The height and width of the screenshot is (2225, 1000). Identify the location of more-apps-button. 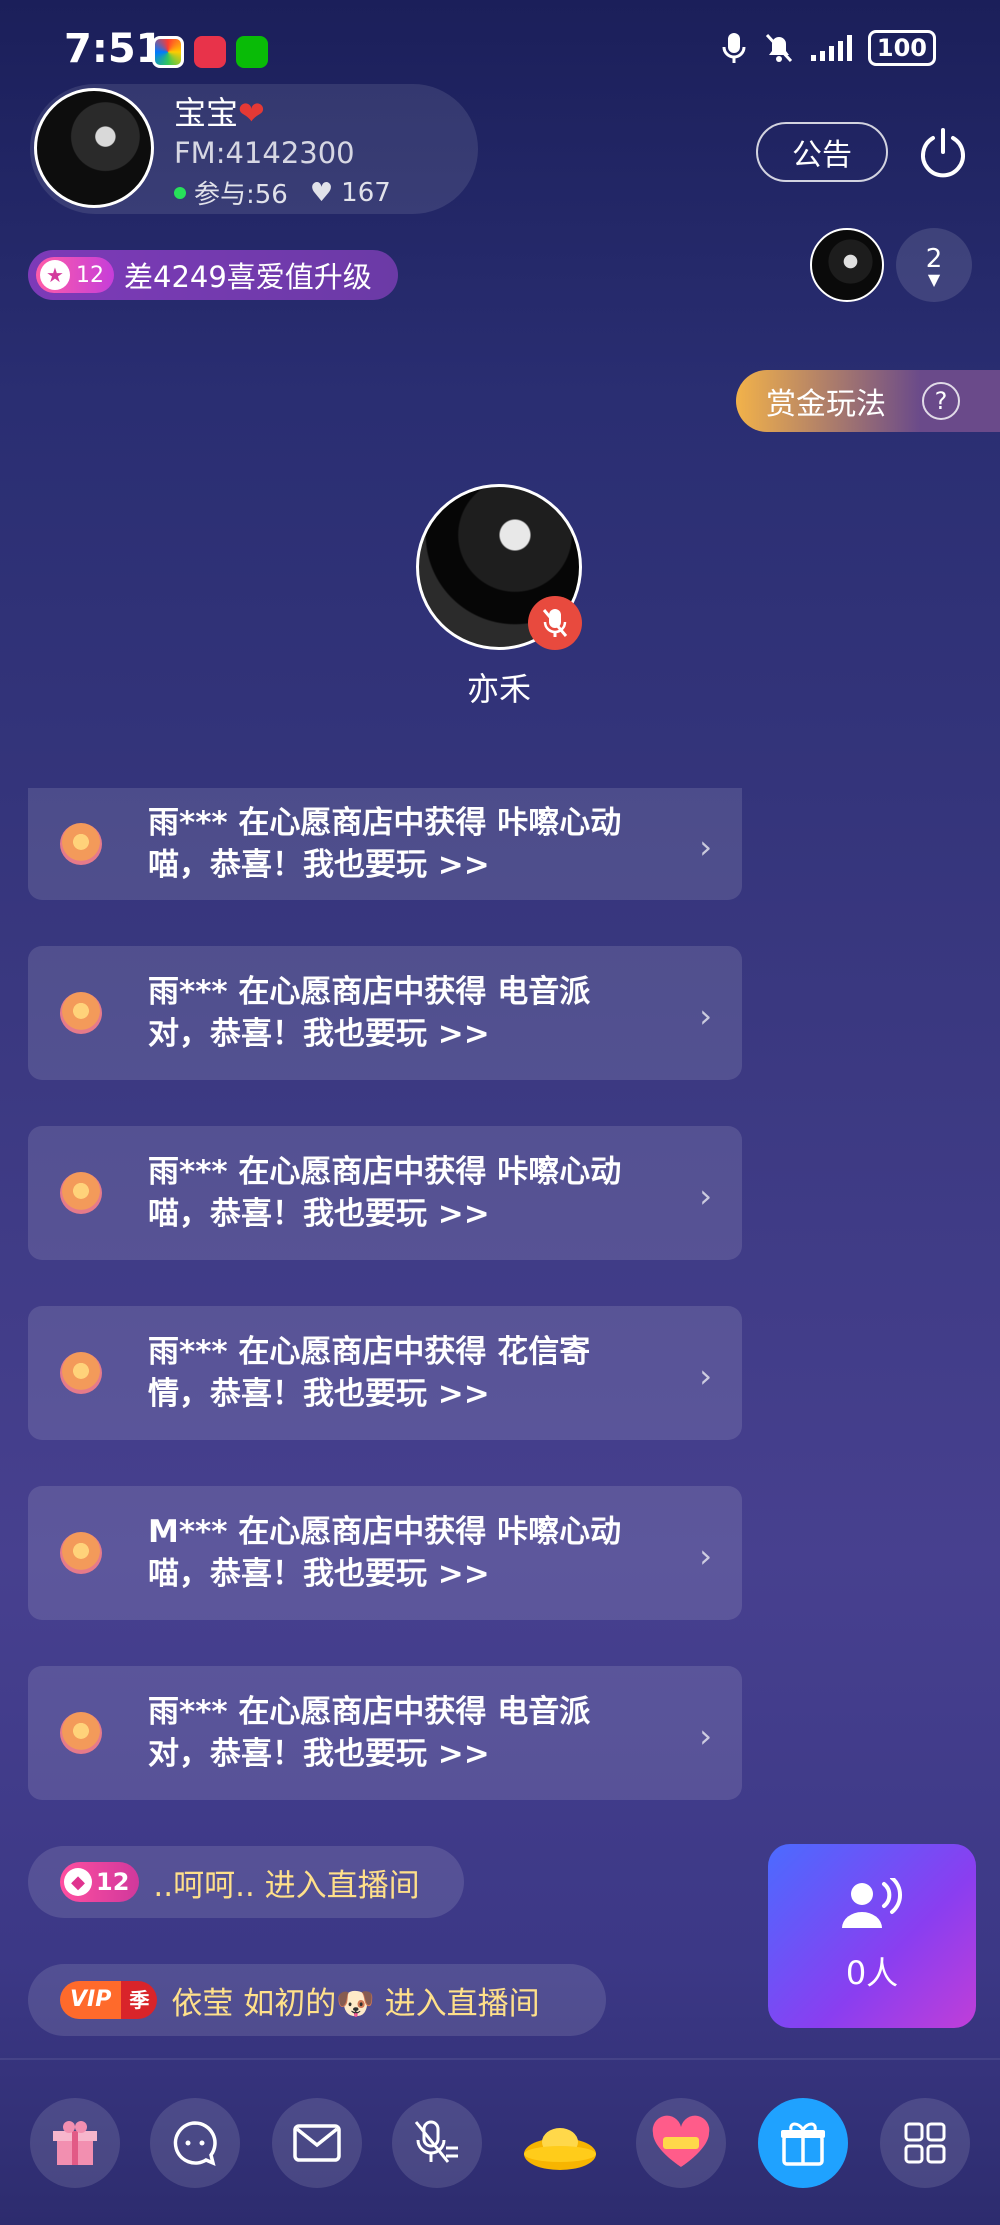
(925, 2143).